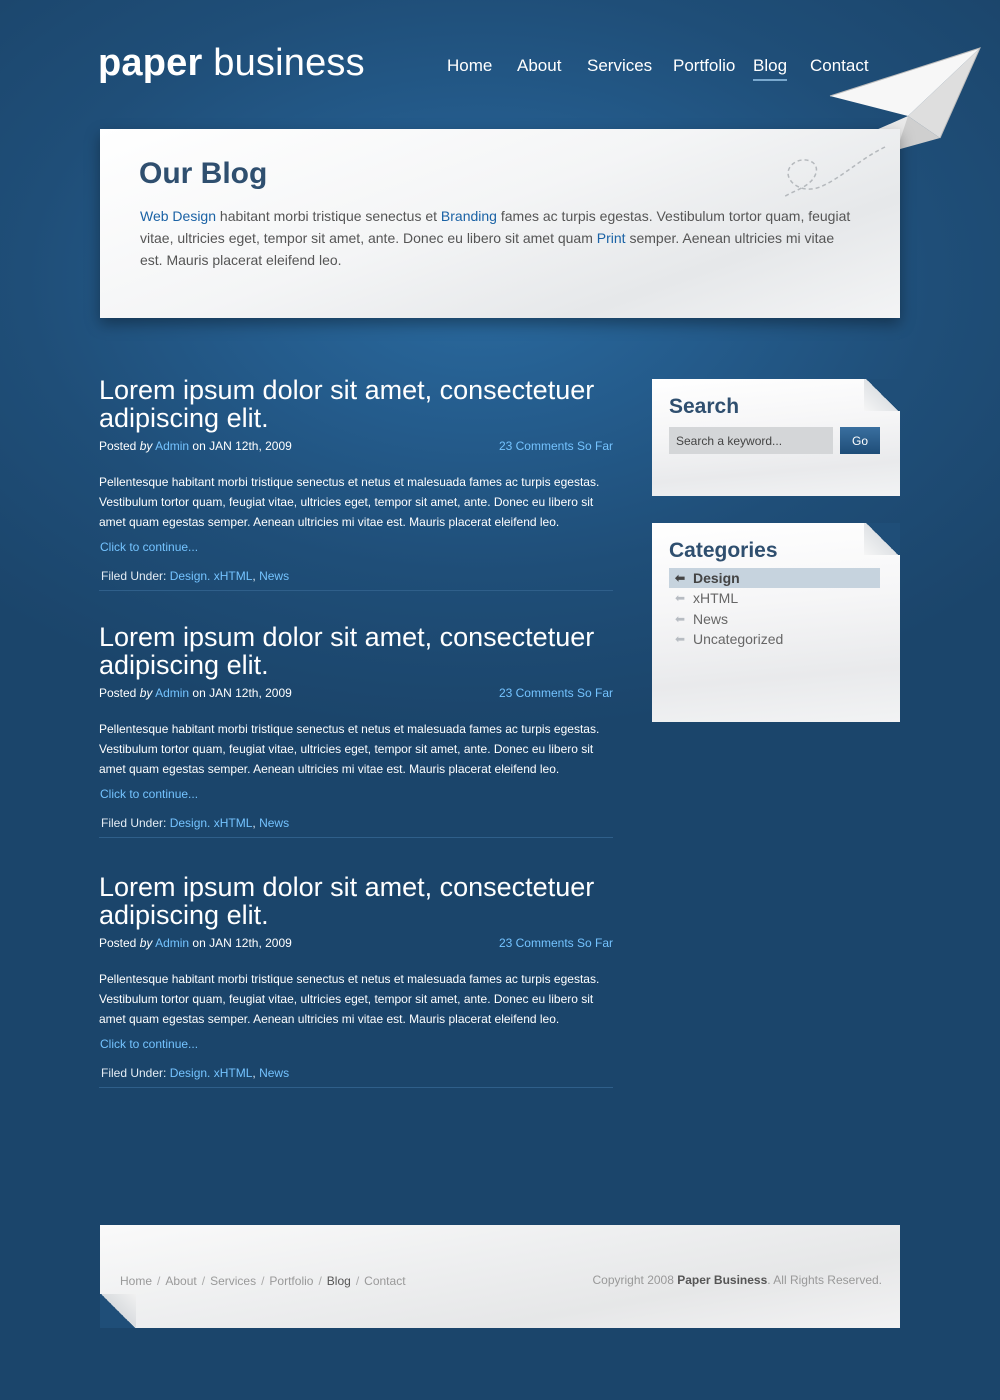  What do you see at coordinates (770, 68) in the screenshot?
I see `nav-blog: Blog` at bounding box center [770, 68].